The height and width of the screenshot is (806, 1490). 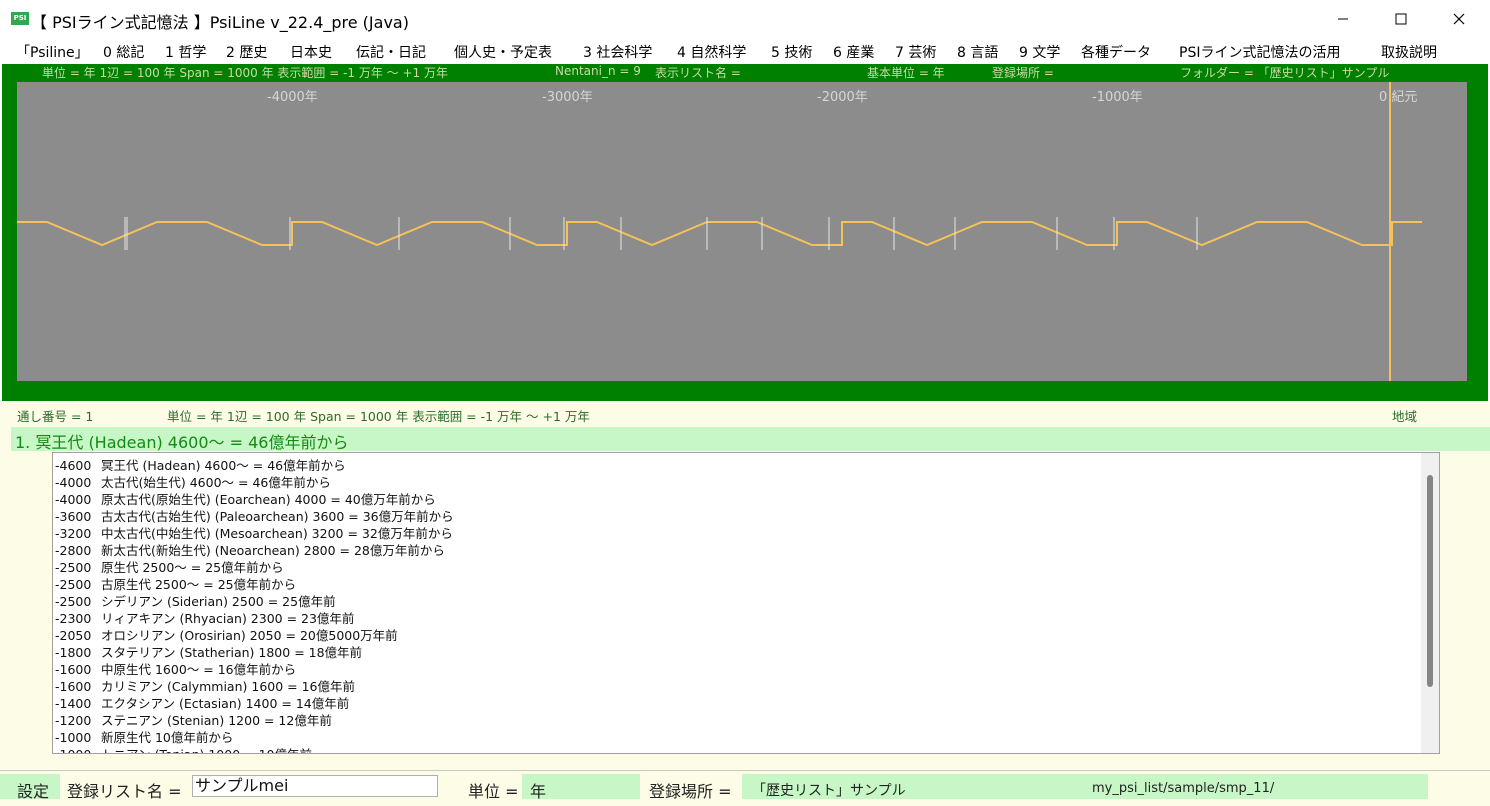 What do you see at coordinates (277, 533) in the screenshot?
I see `list-item-text: 中太古代(中始生代) (Mesoarchean) 3200 = 32億万年前から` at bounding box center [277, 533].